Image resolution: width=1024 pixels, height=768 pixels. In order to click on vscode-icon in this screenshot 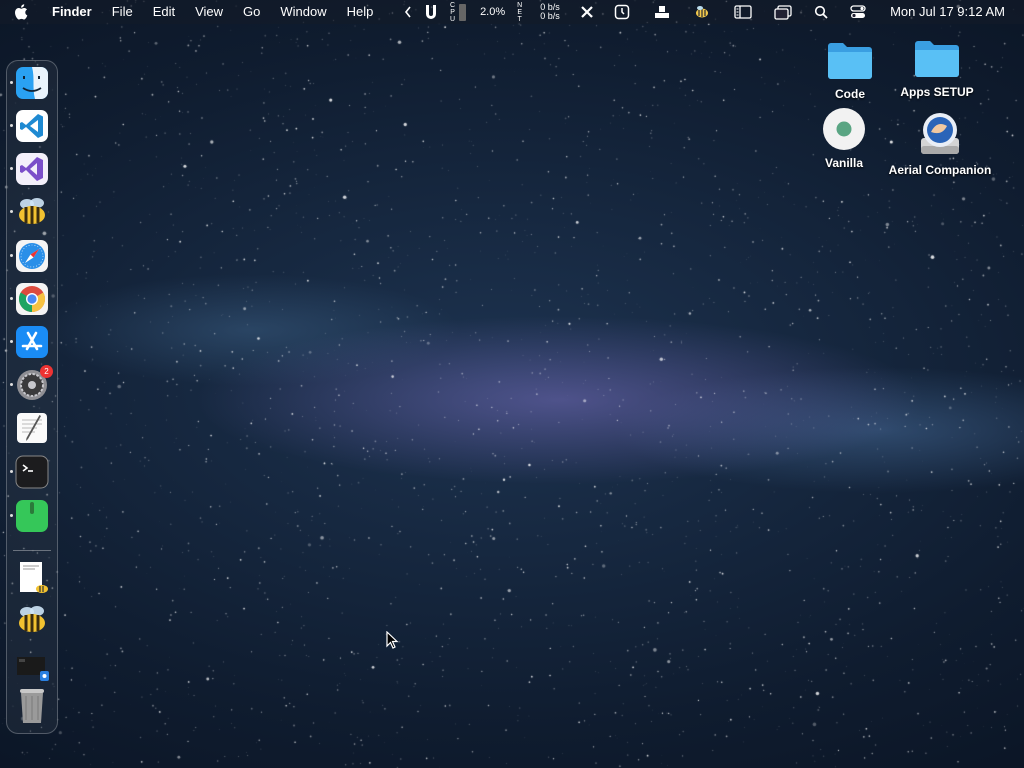, I will do `click(32, 126)`.